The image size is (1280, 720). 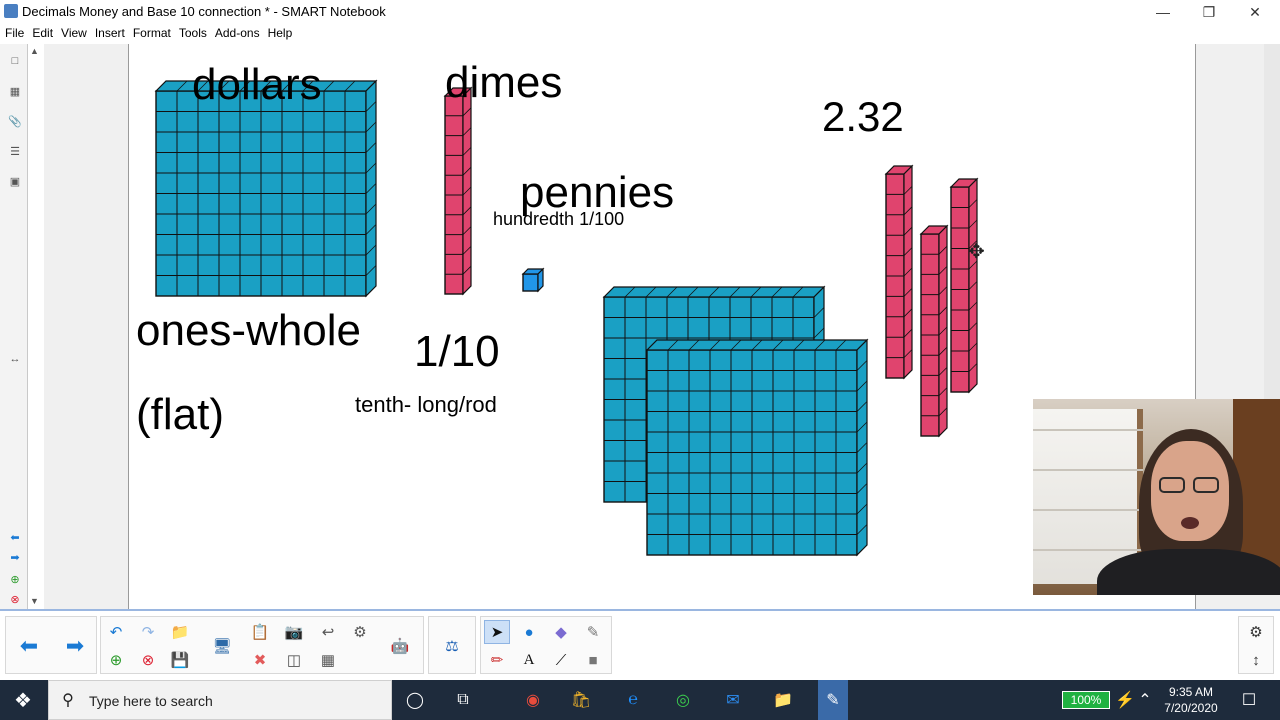 I want to click on start-icon: ❖, so click(x=23, y=700).